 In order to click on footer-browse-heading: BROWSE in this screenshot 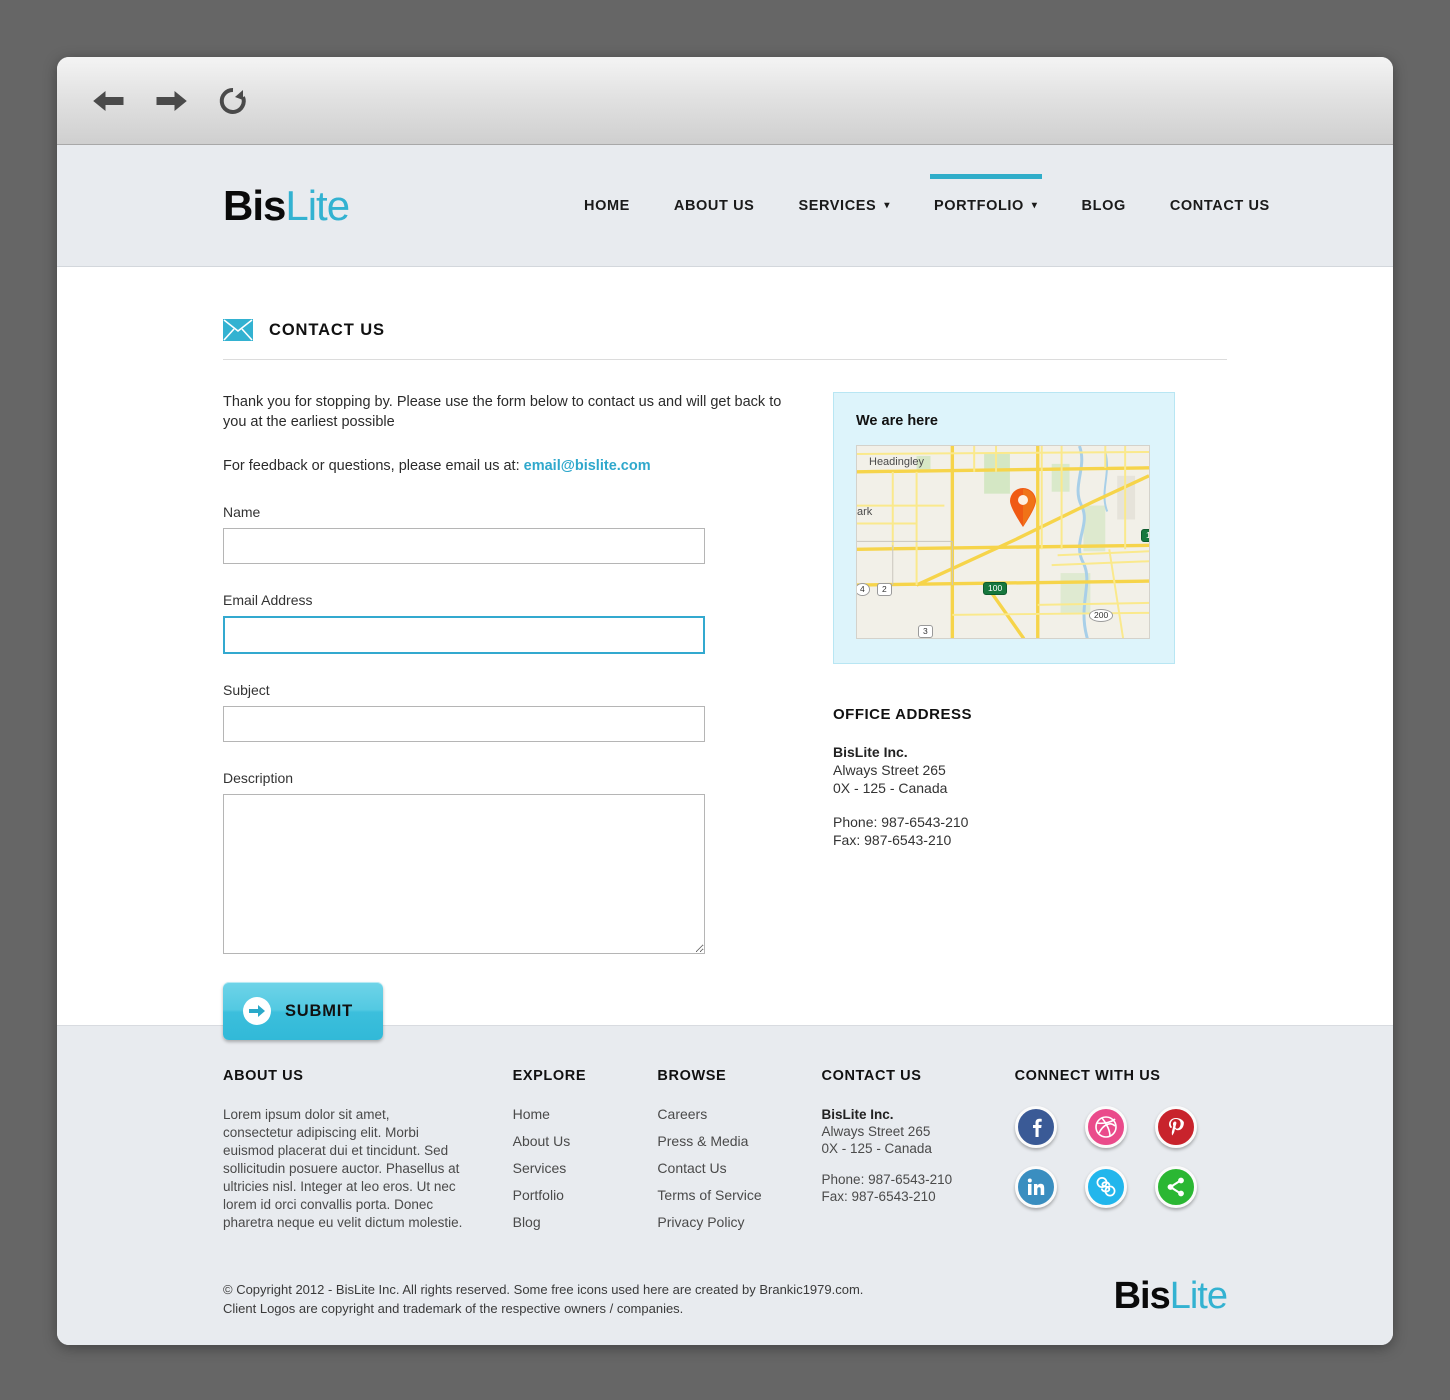, I will do `click(692, 1076)`.